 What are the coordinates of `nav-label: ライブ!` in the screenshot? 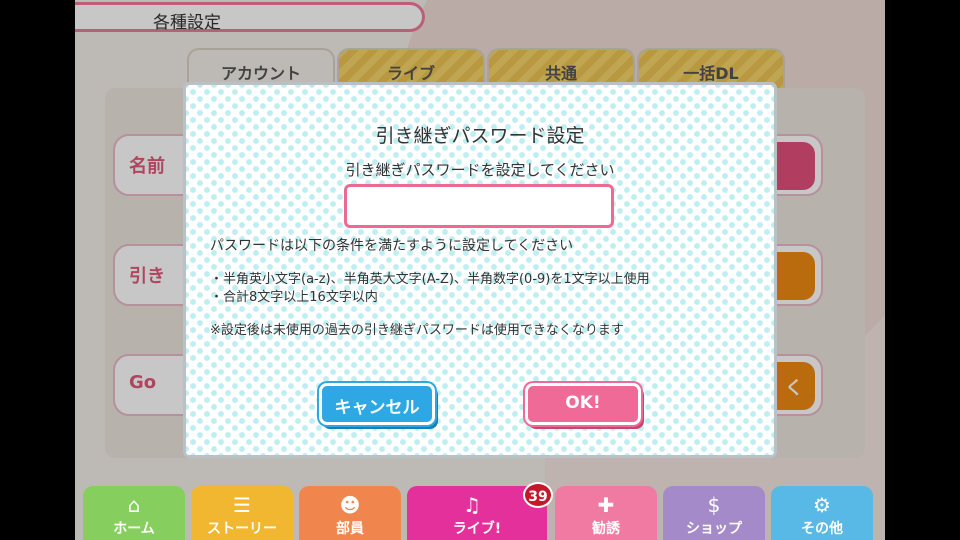 It's located at (477, 529).